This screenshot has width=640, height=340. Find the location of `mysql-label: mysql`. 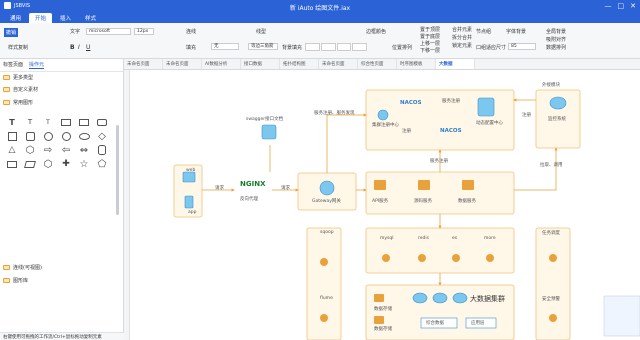

mysql-label: mysql is located at coordinates (387, 238).